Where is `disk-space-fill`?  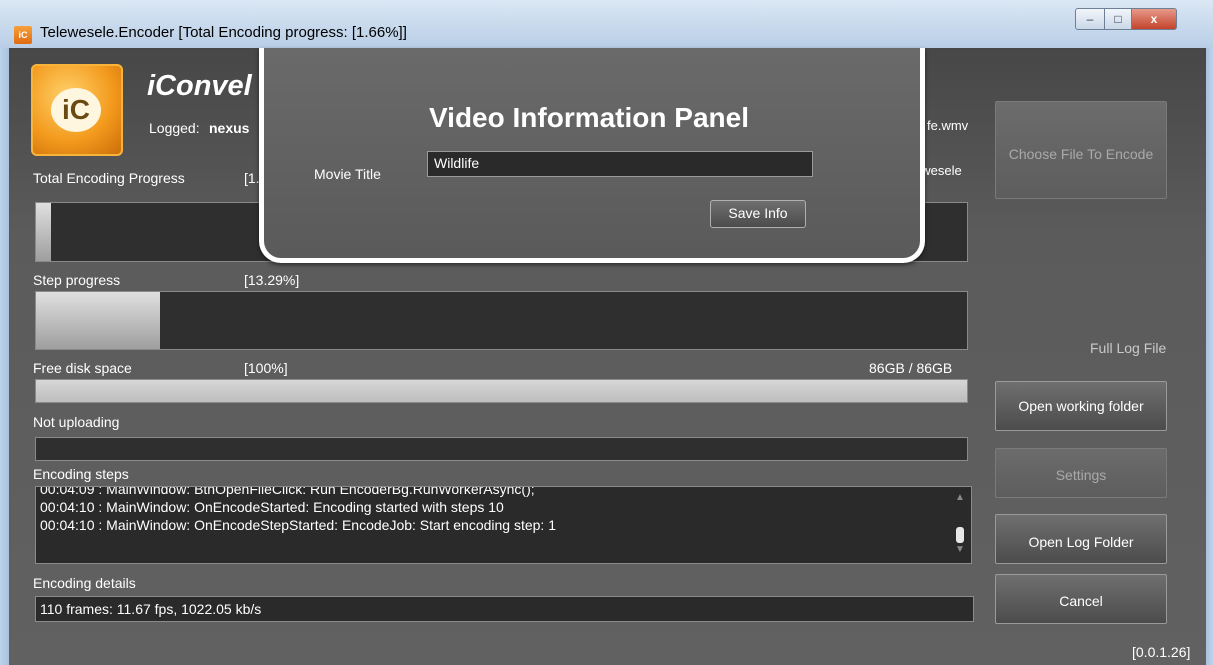 disk-space-fill is located at coordinates (501, 391).